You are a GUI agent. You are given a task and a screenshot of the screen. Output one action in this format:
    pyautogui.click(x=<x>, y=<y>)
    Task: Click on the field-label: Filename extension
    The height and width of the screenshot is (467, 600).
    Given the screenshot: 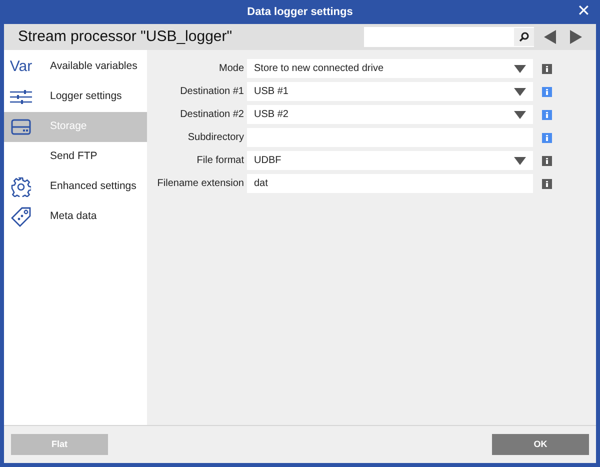 What is the action you would take?
    pyautogui.click(x=200, y=184)
    